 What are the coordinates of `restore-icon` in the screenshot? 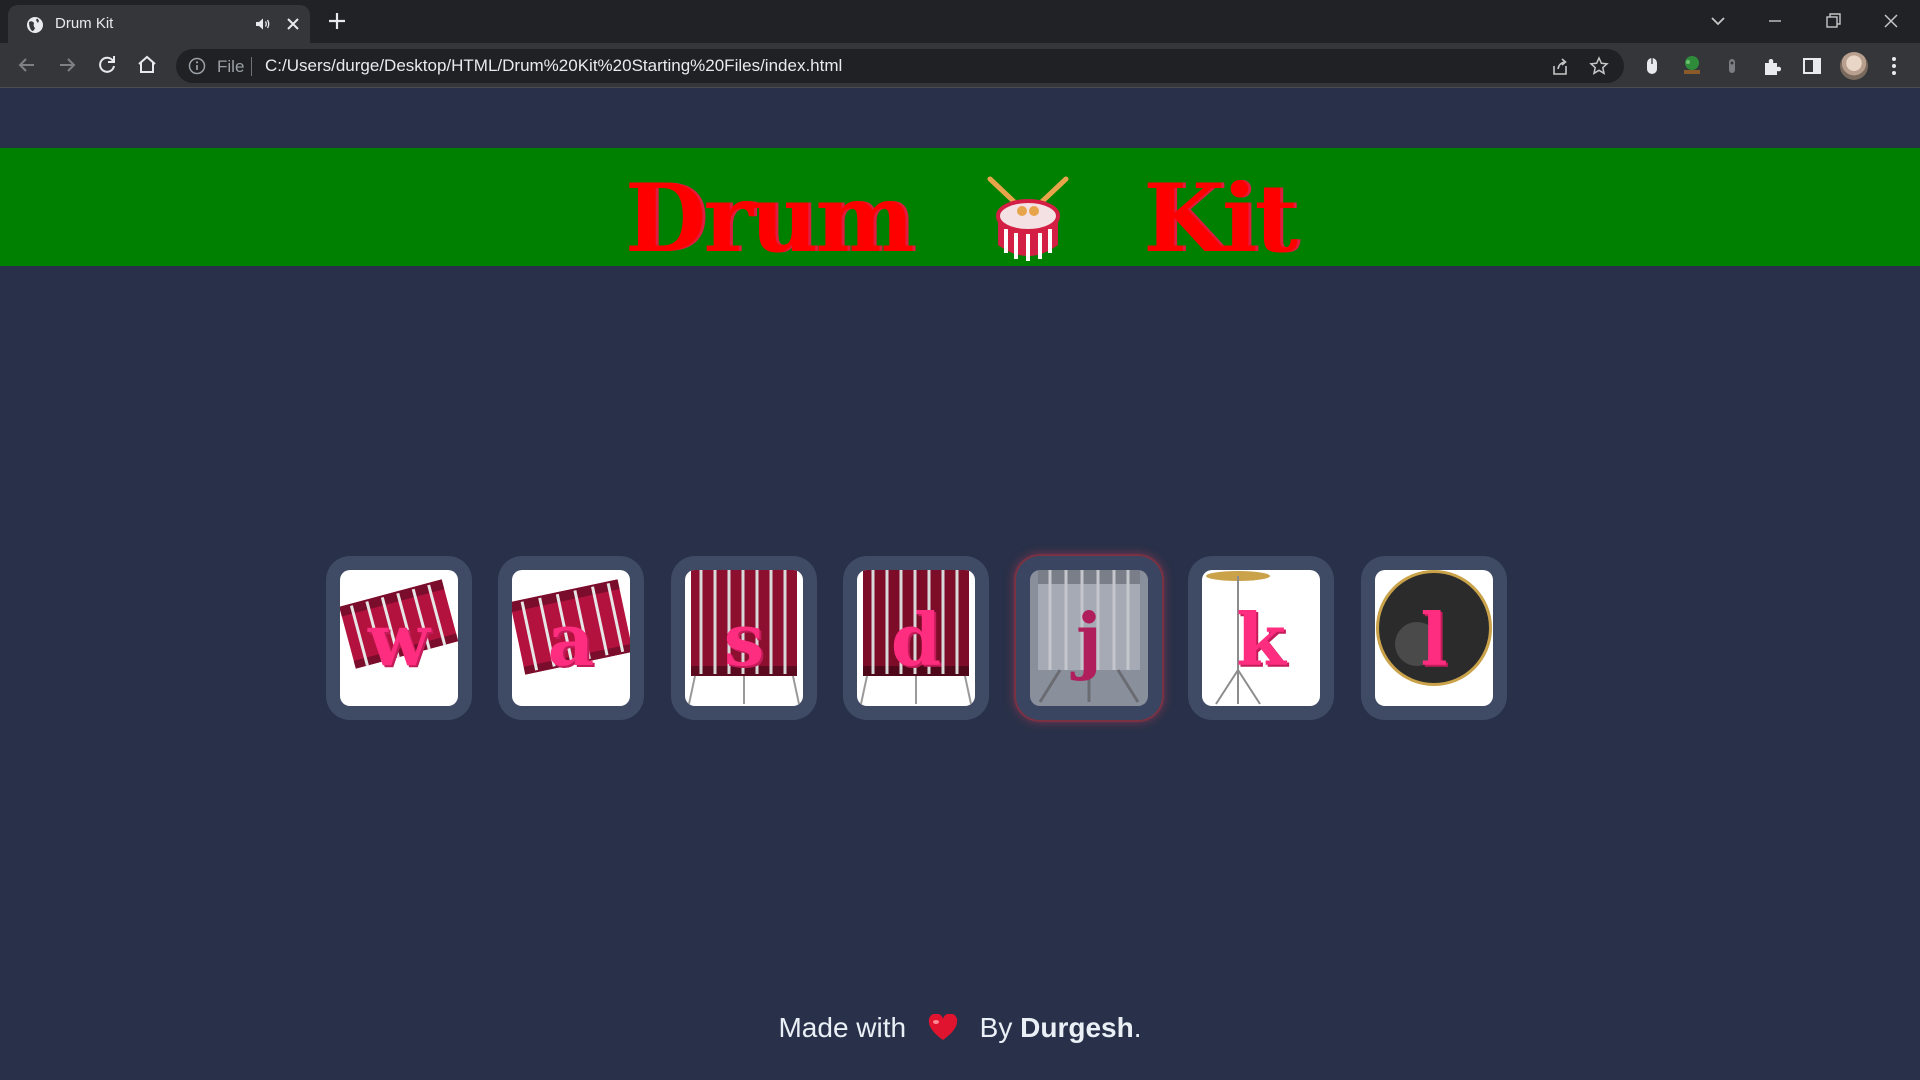 It's located at (1833, 21).